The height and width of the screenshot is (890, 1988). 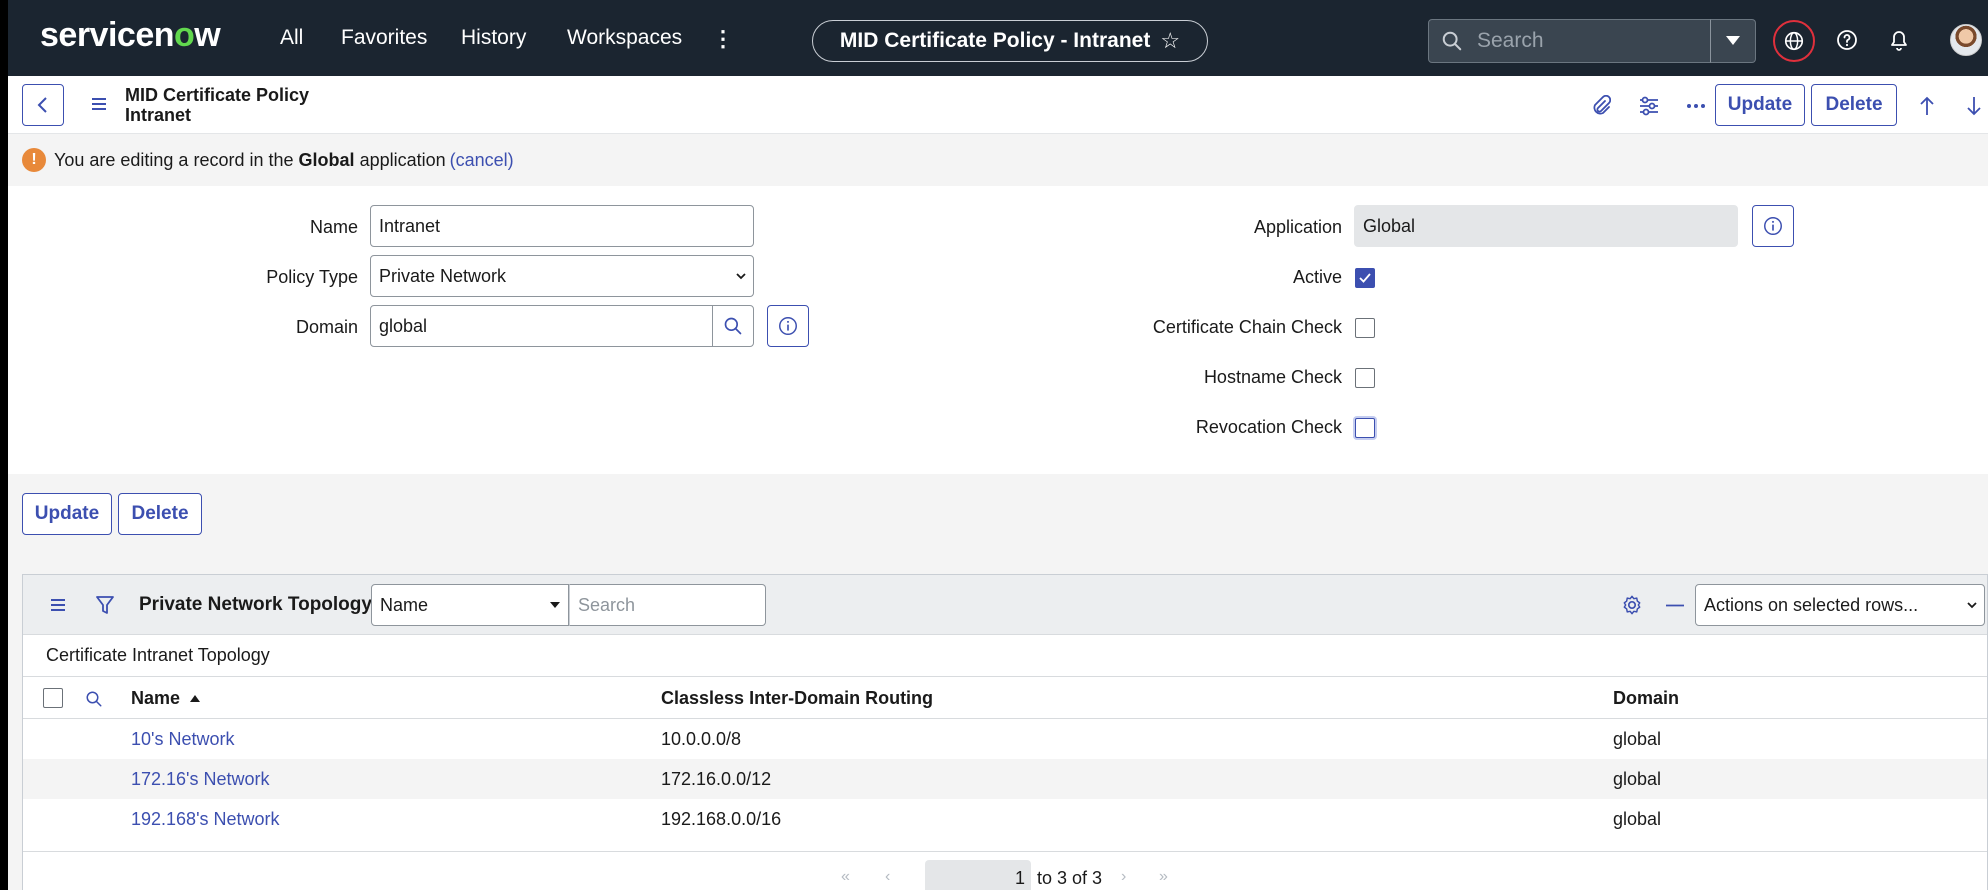 What do you see at coordinates (1601, 106) in the screenshot?
I see `paperclip-icon` at bounding box center [1601, 106].